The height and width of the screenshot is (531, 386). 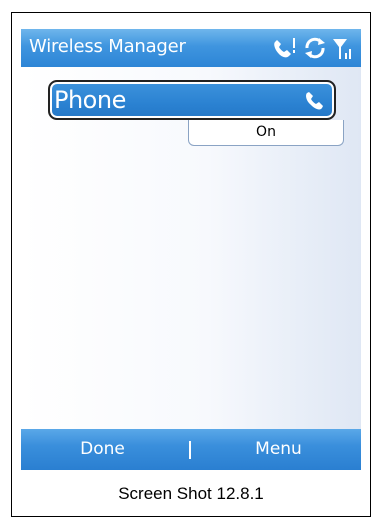 What do you see at coordinates (191, 48) in the screenshot?
I see `title-bar: Wireless Manager` at bounding box center [191, 48].